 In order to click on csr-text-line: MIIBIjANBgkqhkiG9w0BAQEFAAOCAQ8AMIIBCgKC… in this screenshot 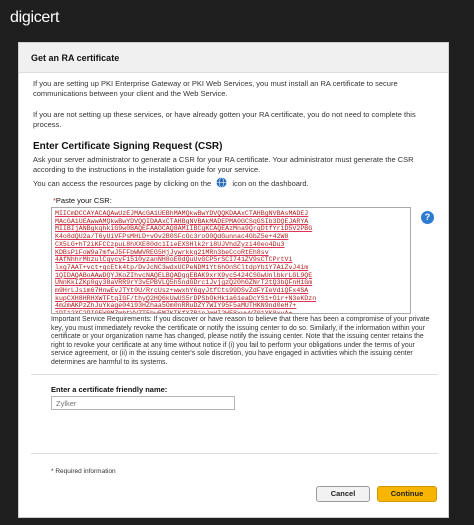, I will do `click(184, 229)`.